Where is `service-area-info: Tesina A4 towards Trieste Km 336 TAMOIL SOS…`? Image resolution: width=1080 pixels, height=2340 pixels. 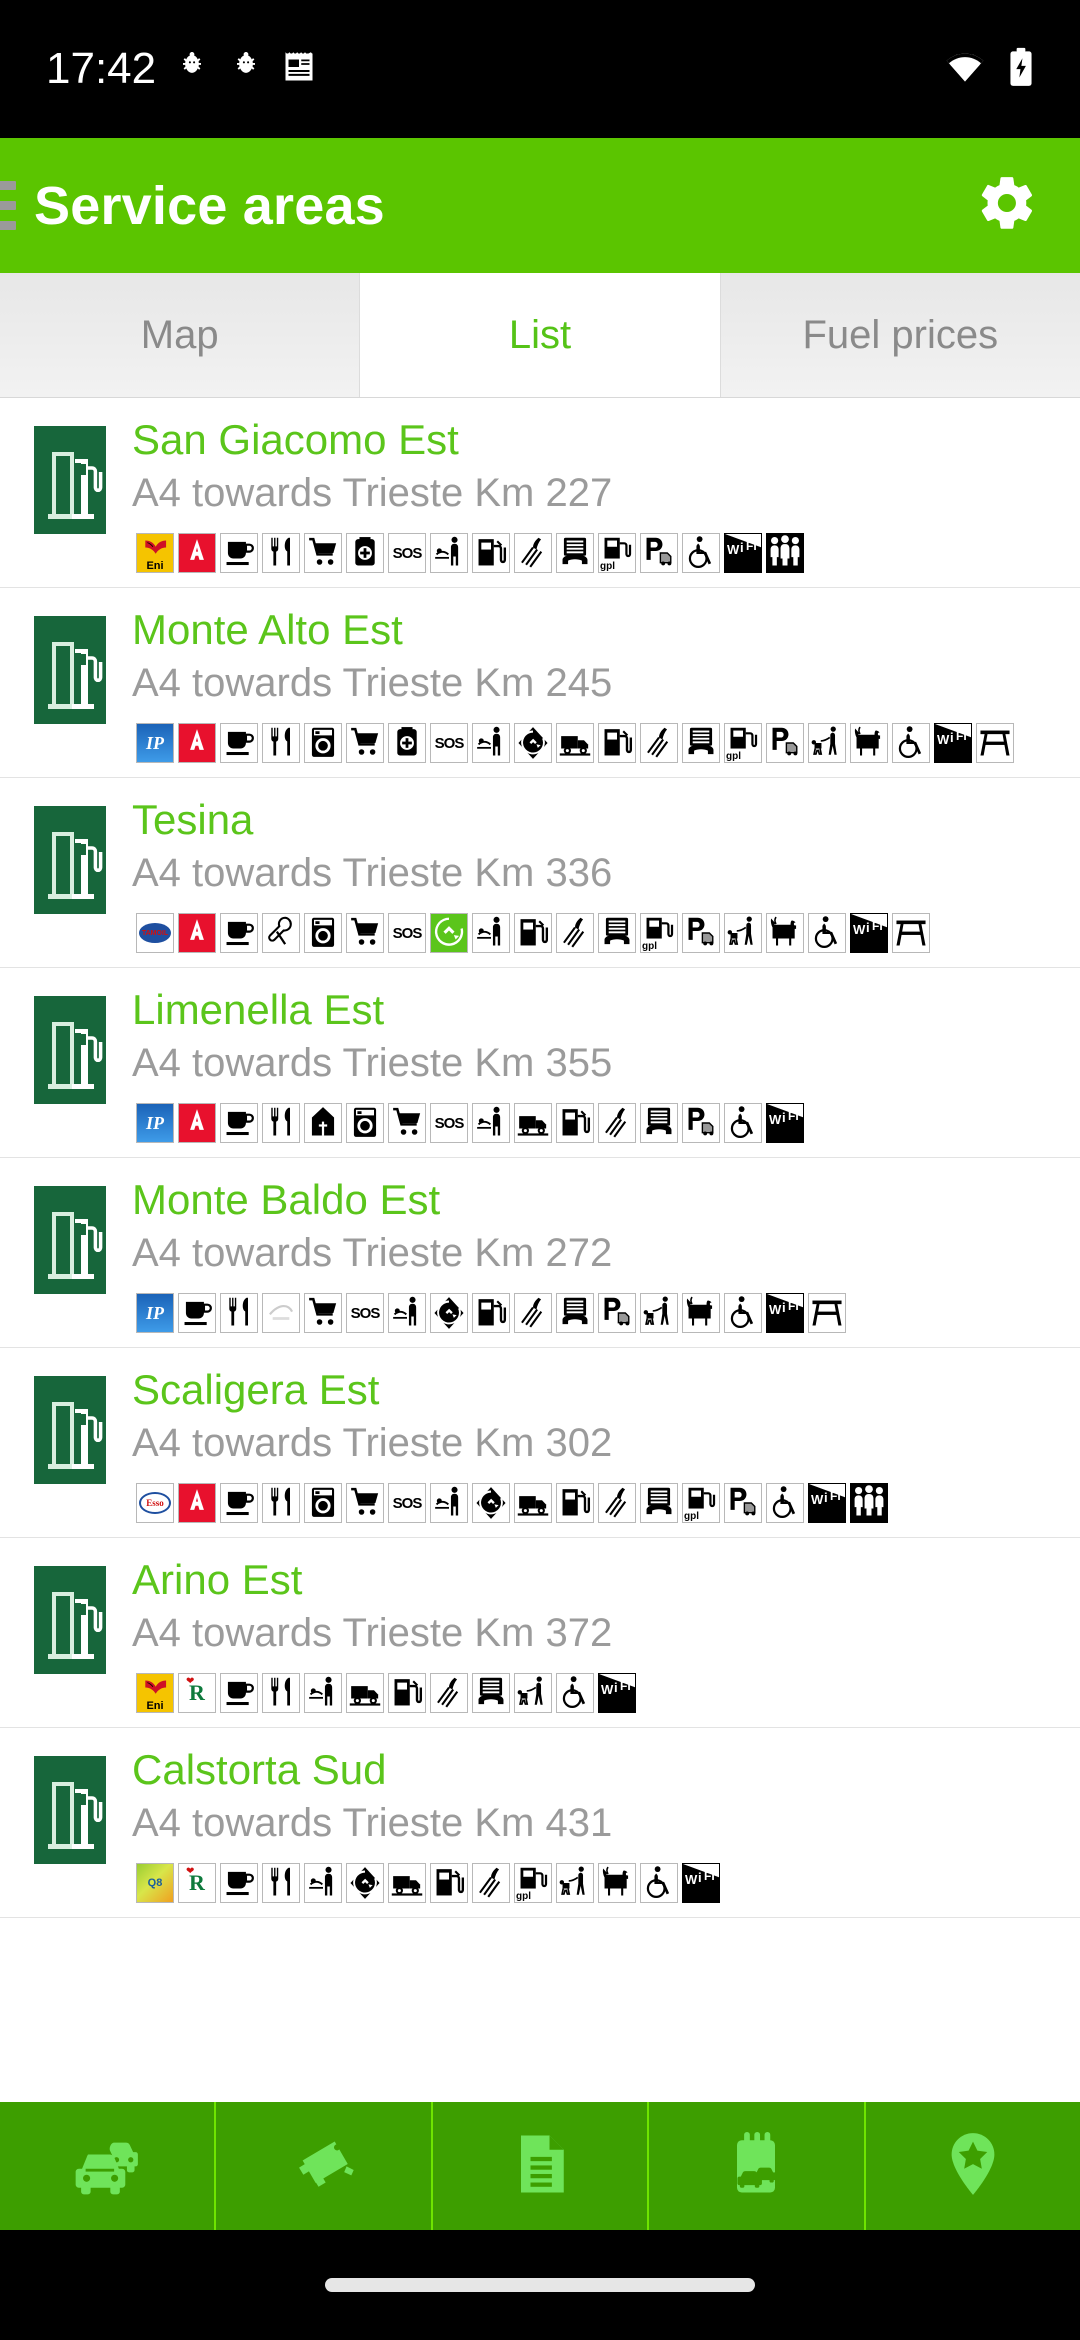 service-area-info: Tesina A4 towards Trieste Km 336 TAMOIL SOS… is located at coordinates (593, 875).